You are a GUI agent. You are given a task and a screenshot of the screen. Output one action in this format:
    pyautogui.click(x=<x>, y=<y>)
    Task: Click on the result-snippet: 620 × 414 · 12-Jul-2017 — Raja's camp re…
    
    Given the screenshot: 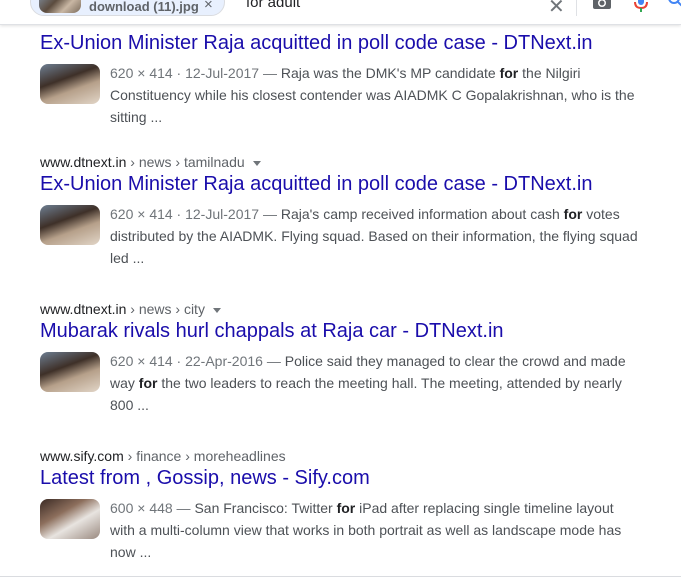 What is the action you would take?
    pyautogui.click(x=375, y=236)
    